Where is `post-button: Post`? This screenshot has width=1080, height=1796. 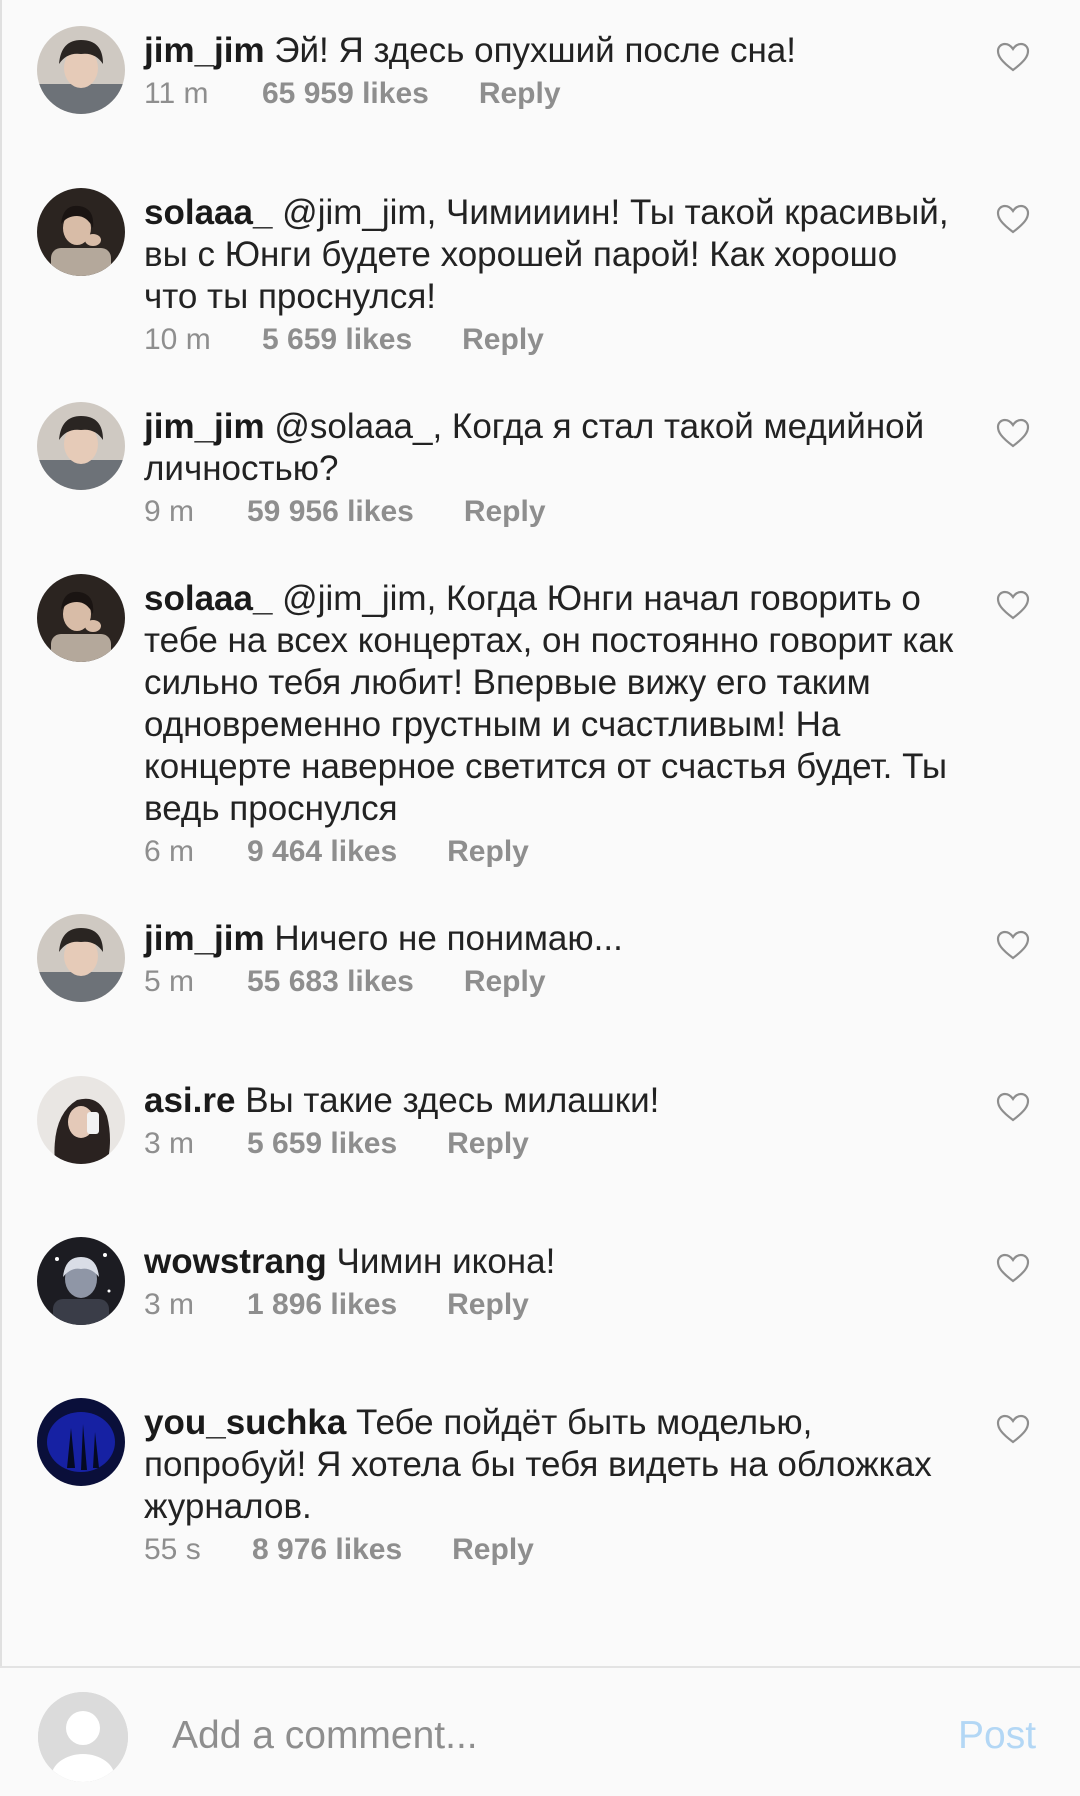
post-button: Post is located at coordinates (997, 1736).